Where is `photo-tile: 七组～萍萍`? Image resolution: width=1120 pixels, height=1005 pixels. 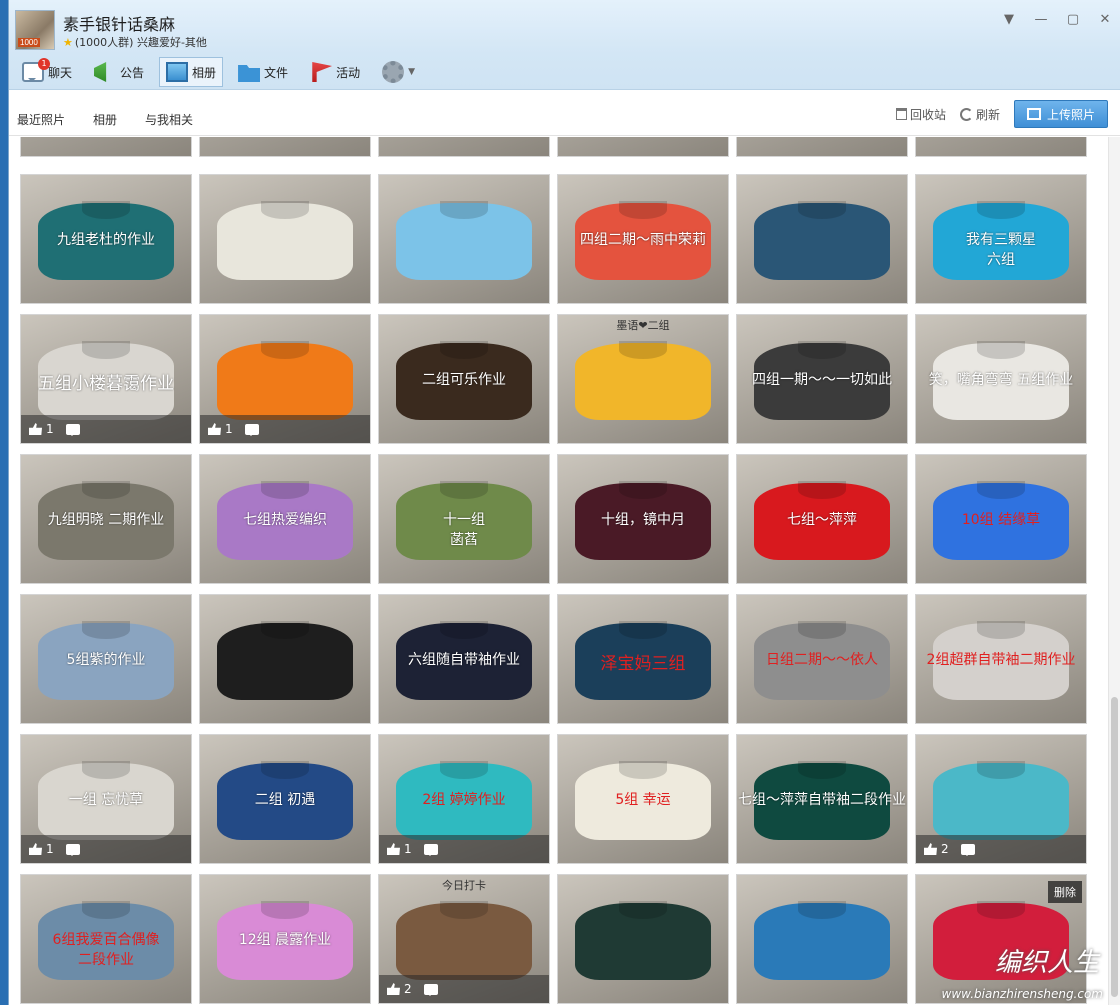
photo-tile: 七组～萍萍 is located at coordinates (822, 519).